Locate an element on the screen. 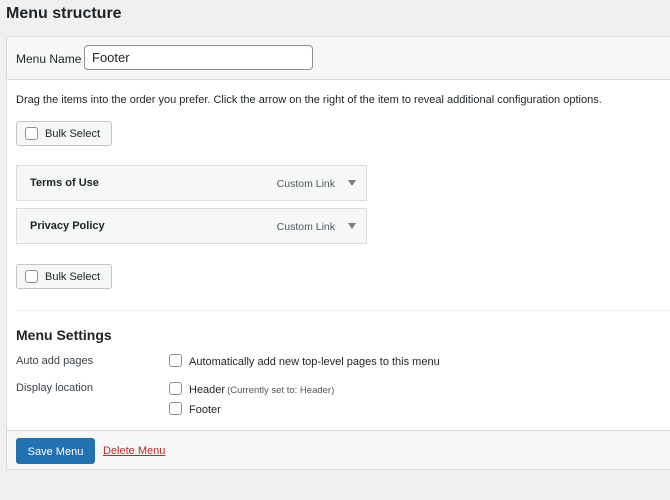 The height and width of the screenshot is (500, 670). location-header-option: Header (Currently set to: Header) is located at coordinates (251, 389).